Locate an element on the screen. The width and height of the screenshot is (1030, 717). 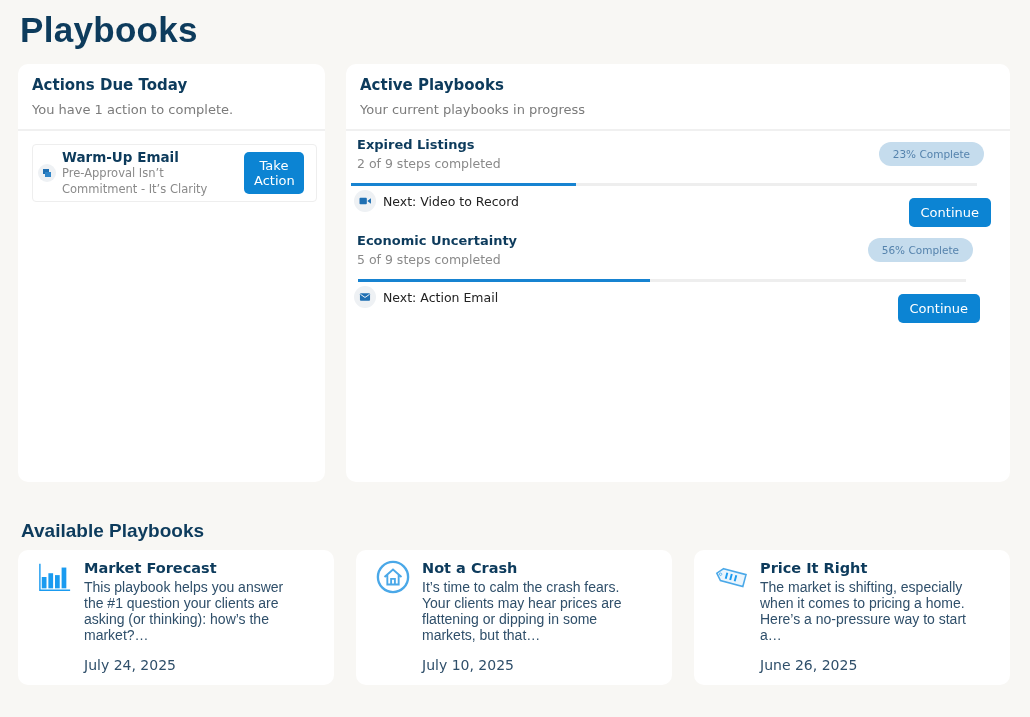
playbook-card: Price It Right The market is shifting, especially when it comes to pricing a home. Here’s a no-pressure way to start a… June 26, 2025 is located at coordinates (852, 617).